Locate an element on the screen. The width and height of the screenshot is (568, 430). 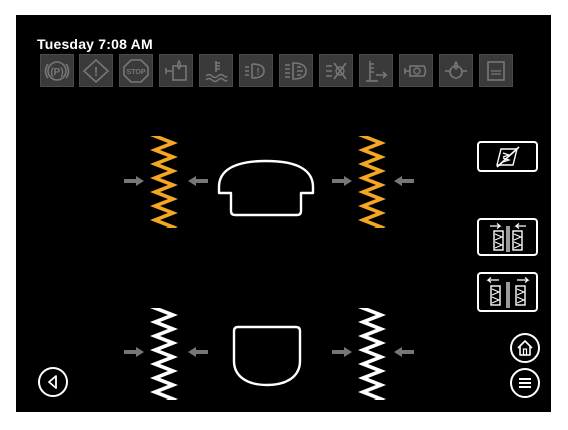
stop-icon: STOP is located at coordinates (136, 70).